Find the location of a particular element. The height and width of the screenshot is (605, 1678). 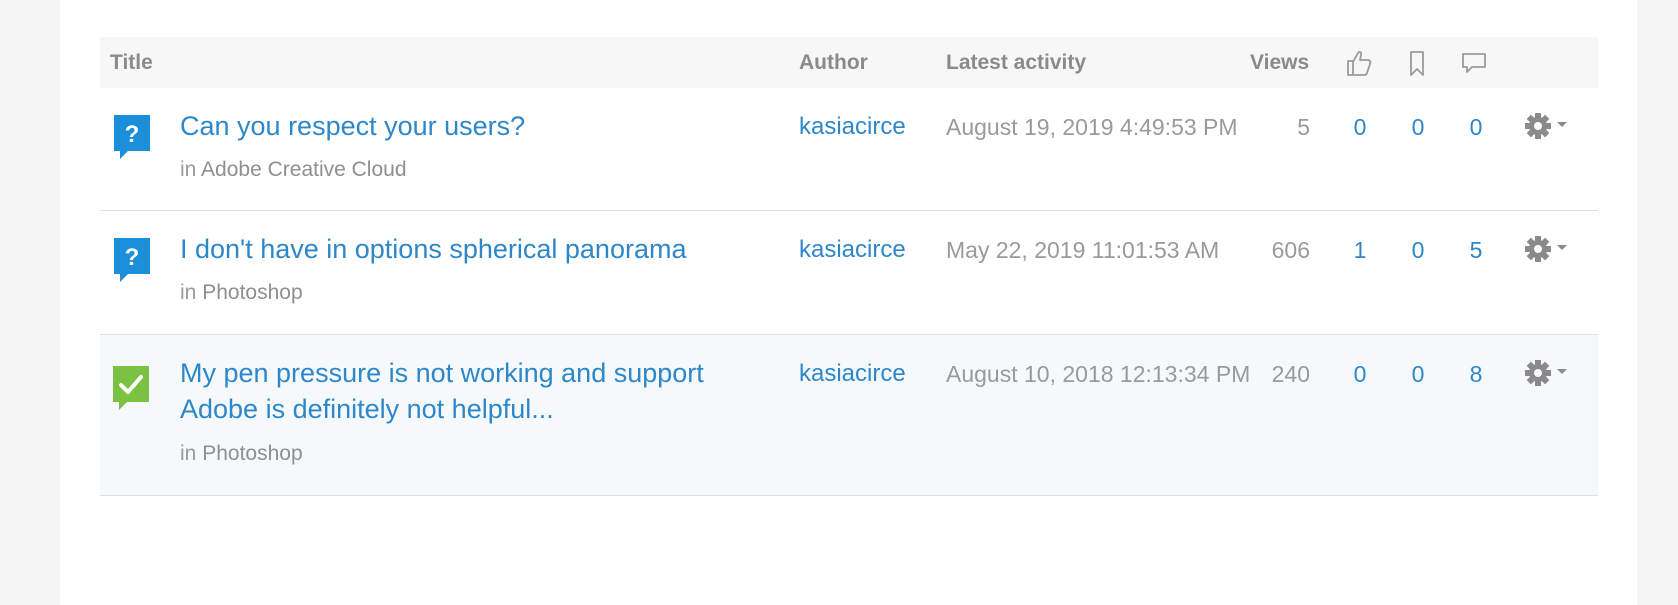

replies-count: 5 is located at coordinates (1476, 250).